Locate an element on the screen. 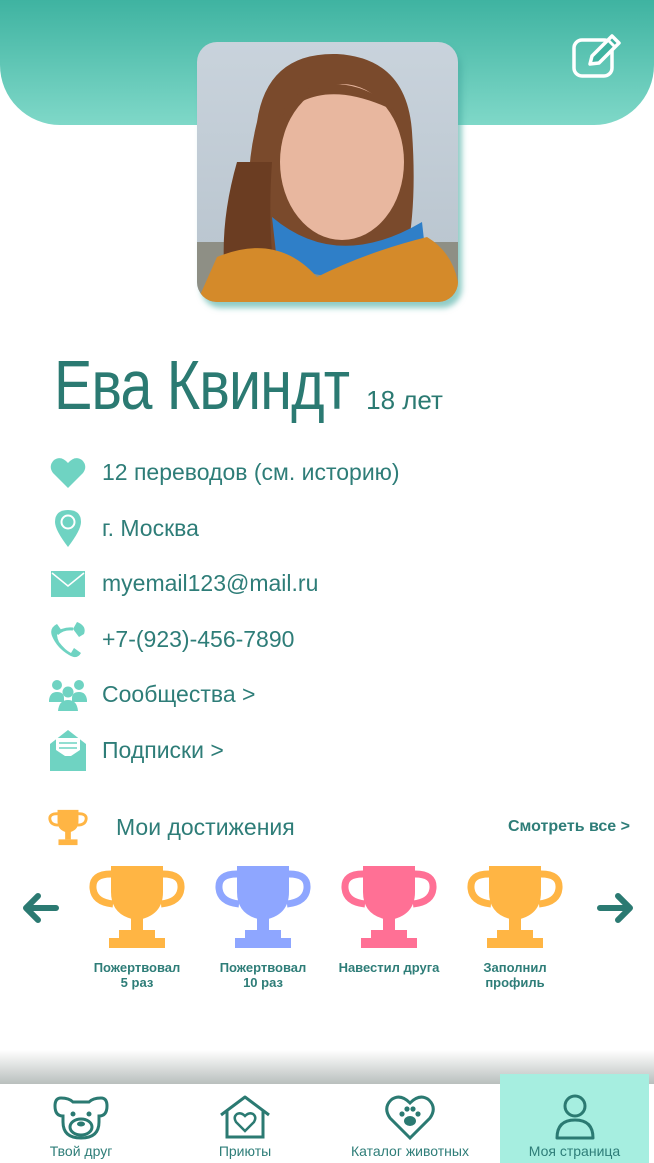 The image size is (654, 1163). achievements-title: Мои достижения is located at coordinates (205, 826).